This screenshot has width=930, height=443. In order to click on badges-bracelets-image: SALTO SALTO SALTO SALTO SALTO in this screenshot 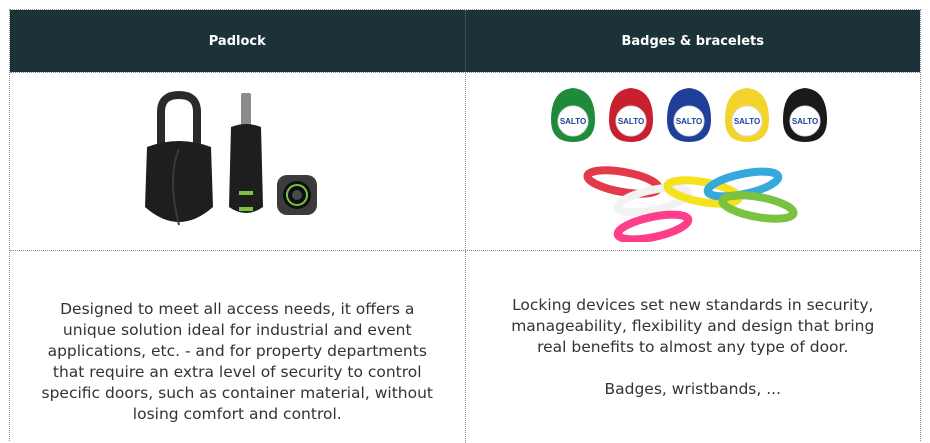, I will do `click(688, 164)`.